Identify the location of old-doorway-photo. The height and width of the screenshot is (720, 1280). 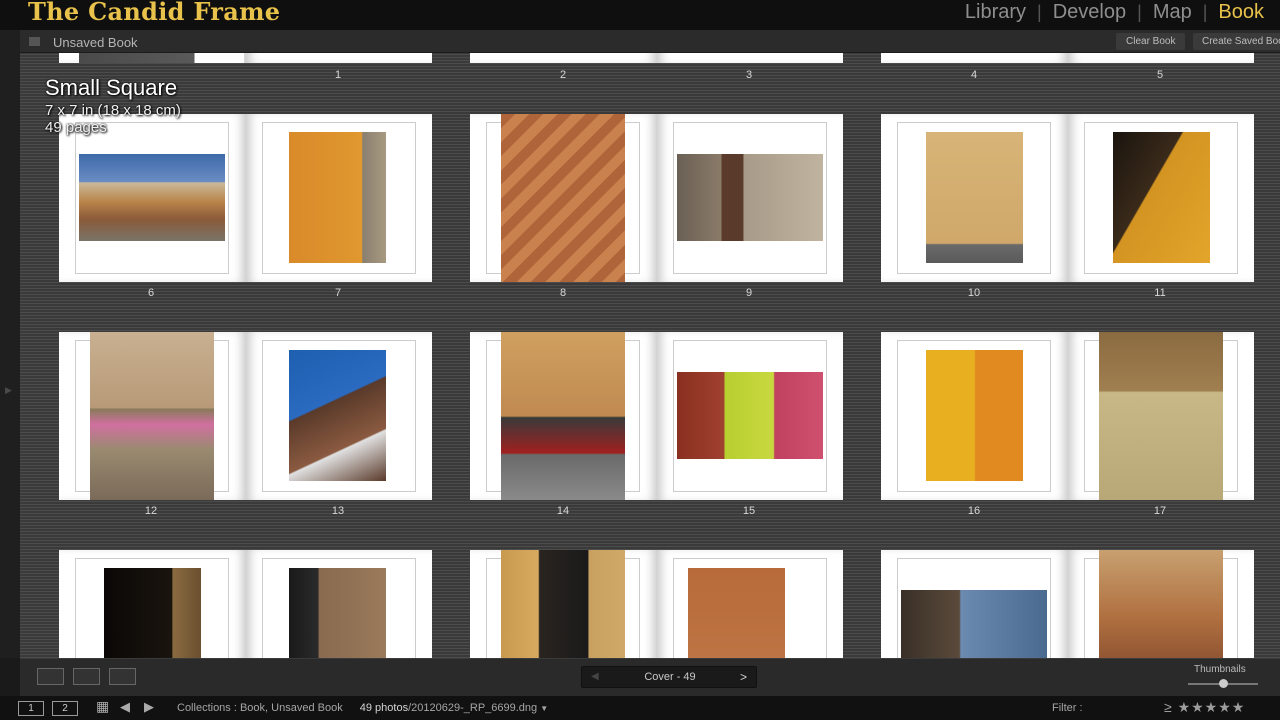
(749, 197).